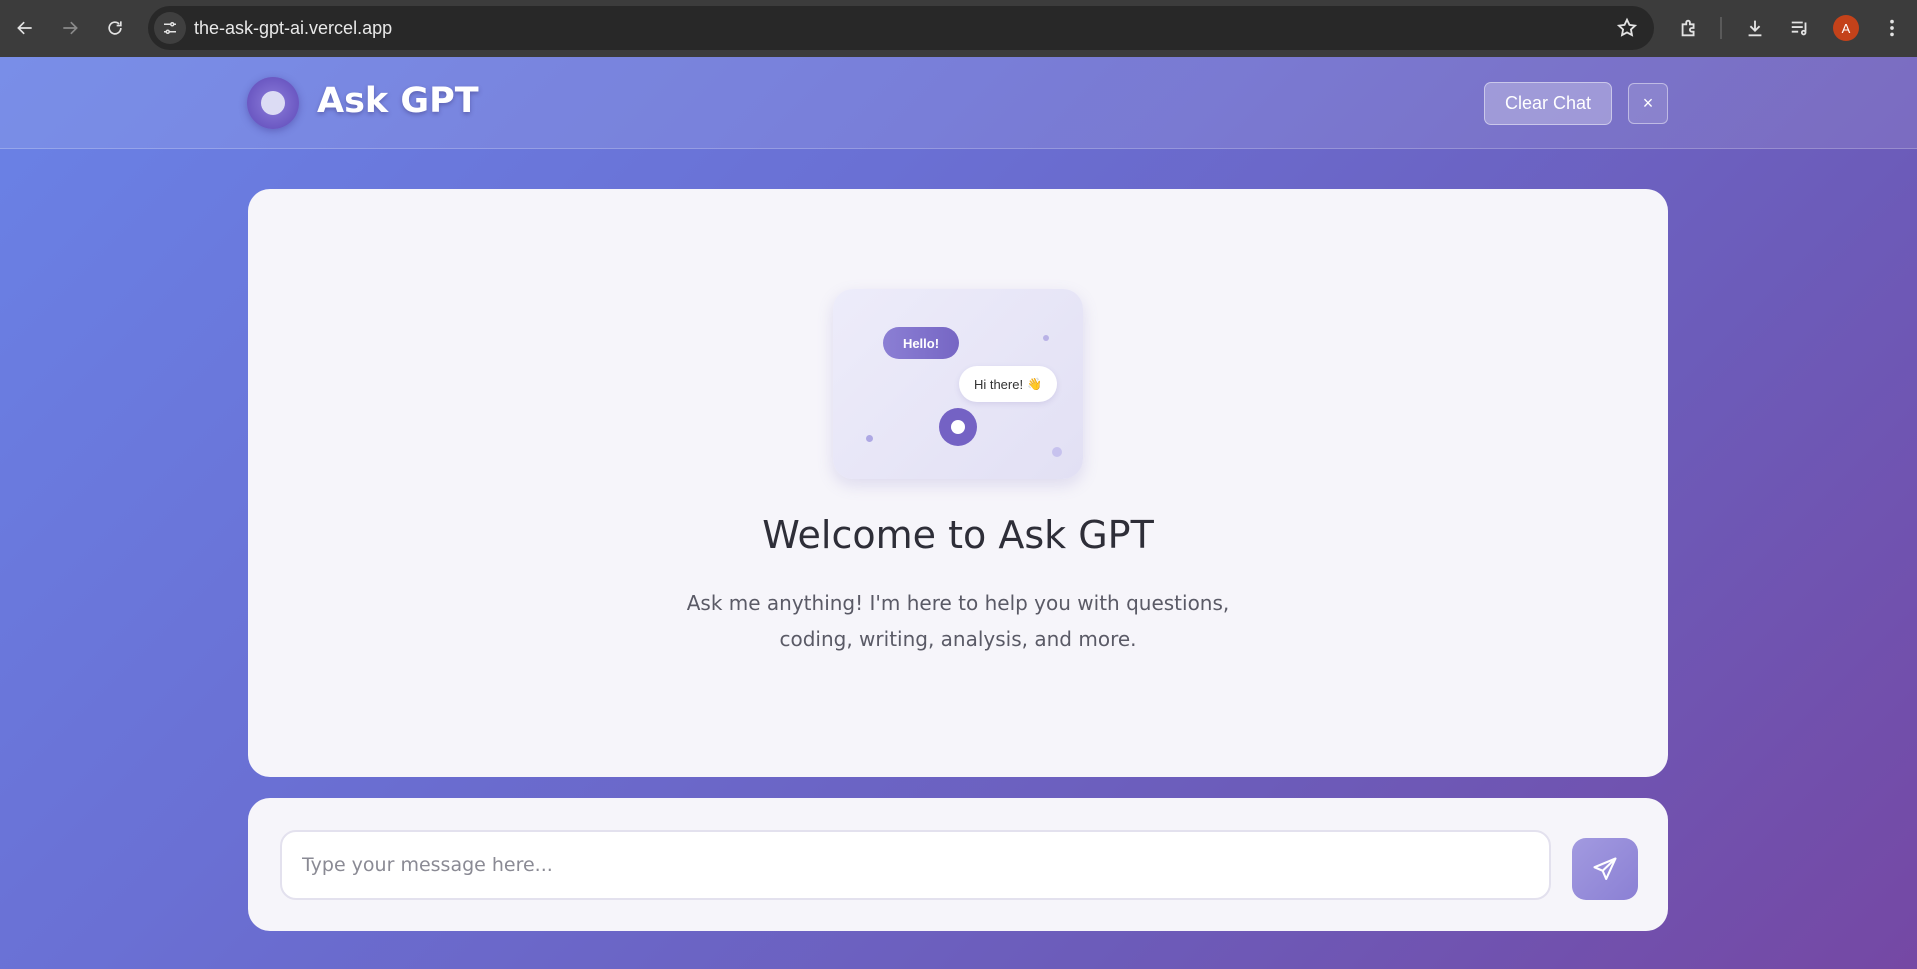 This screenshot has height=969, width=1917. I want to click on menu-icon, so click(1892, 28).